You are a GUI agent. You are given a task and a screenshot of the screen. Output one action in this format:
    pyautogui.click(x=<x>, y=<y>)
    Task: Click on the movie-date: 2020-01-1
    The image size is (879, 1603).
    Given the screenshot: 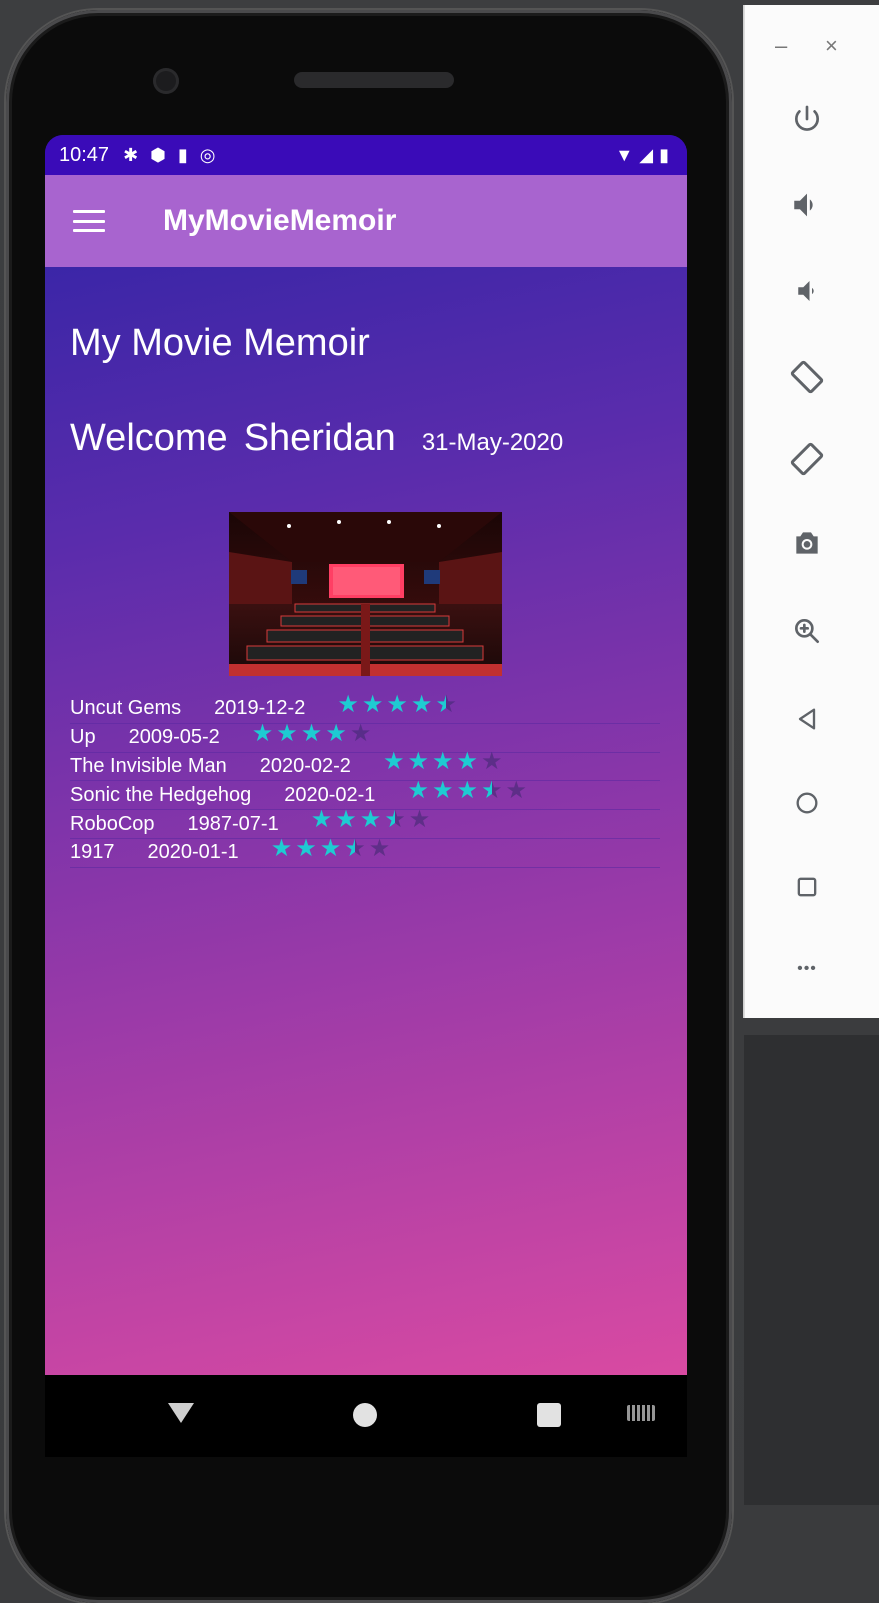 What is the action you would take?
    pyautogui.click(x=193, y=852)
    